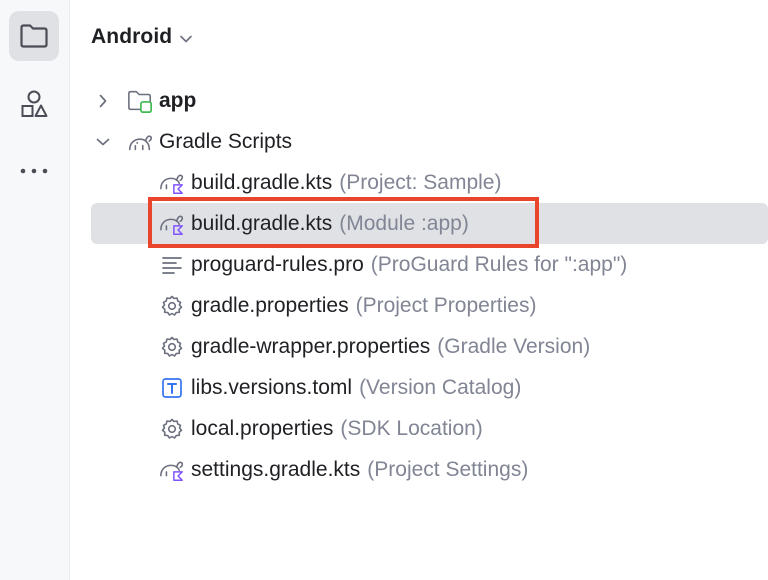 The width and height of the screenshot is (768, 580). What do you see at coordinates (404, 223) in the screenshot?
I see `file-hint: (Module :app)` at bounding box center [404, 223].